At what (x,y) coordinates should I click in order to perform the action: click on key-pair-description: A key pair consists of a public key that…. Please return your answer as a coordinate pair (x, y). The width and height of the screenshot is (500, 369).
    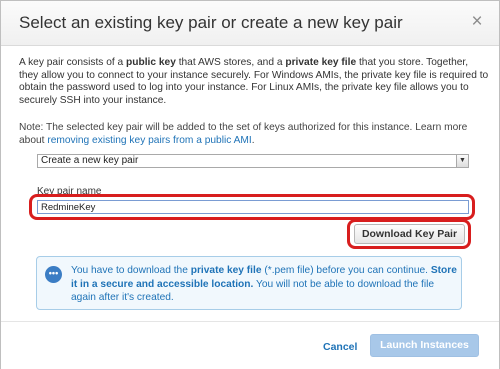
    Looking at the image, I should click on (254, 82).